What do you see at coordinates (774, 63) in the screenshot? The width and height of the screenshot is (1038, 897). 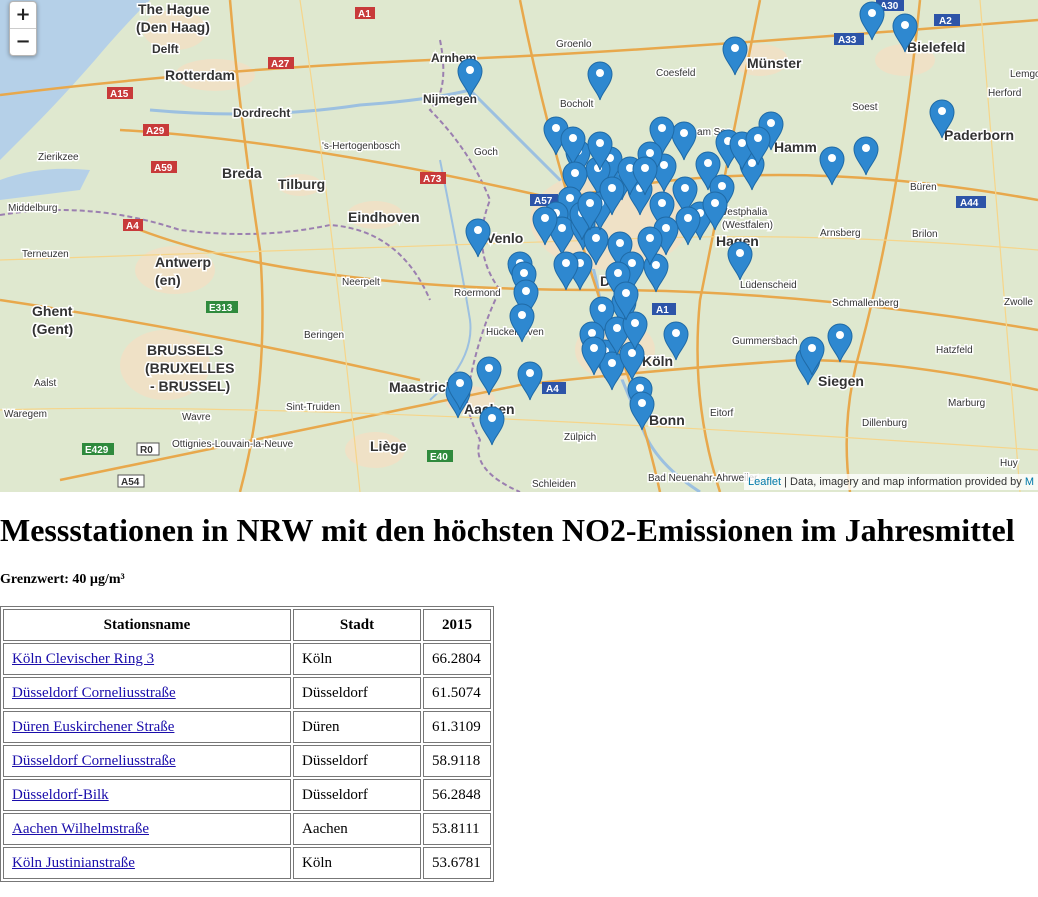 I see `place-label: Münster` at bounding box center [774, 63].